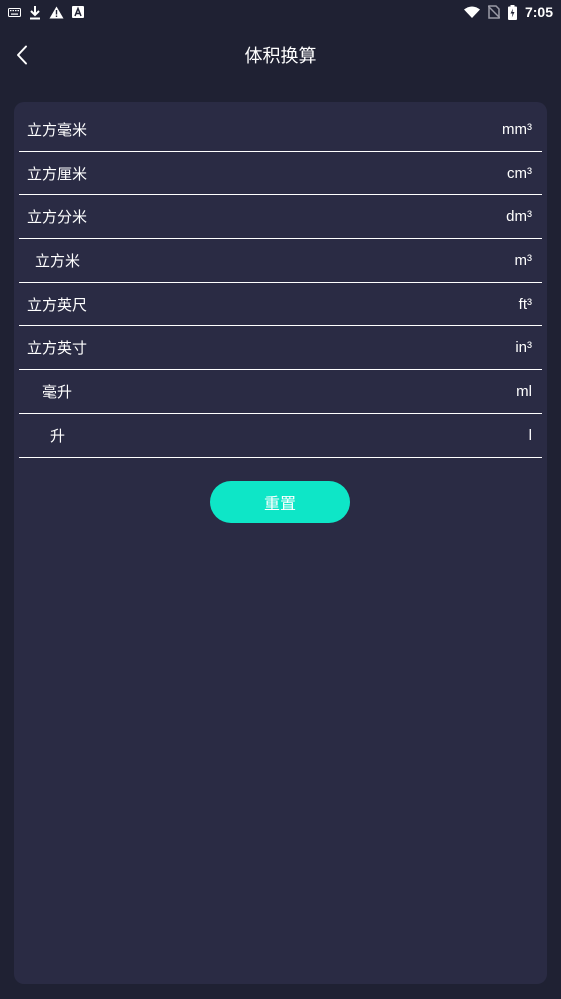 The height and width of the screenshot is (999, 561). What do you see at coordinates (280, 436) in the screenshot?
I see `unit-row-liter: 升 l` at bounding box center [280, 436].